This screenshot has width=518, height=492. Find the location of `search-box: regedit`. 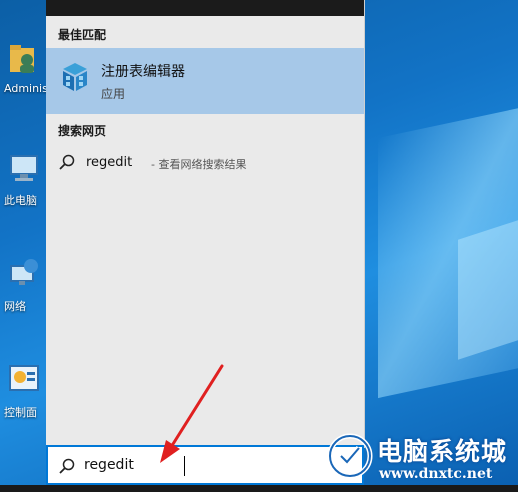

search-box: regedit is located at coordinates (205, 465).